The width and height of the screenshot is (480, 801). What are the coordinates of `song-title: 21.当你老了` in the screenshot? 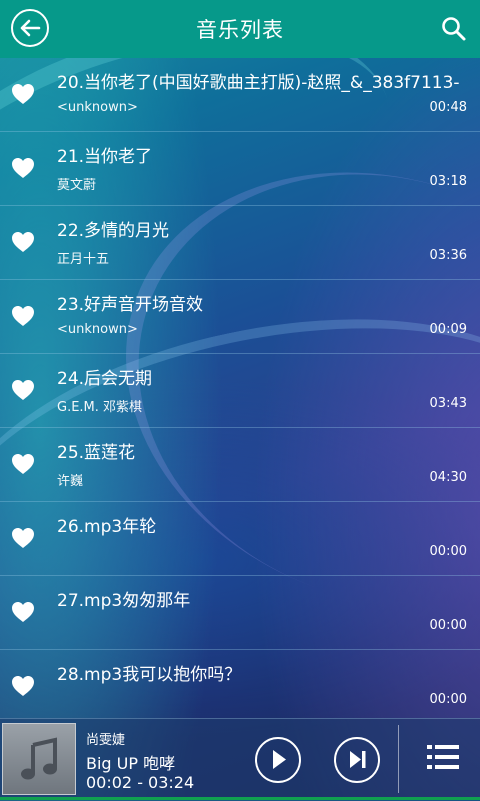 It's located at (105, 157).